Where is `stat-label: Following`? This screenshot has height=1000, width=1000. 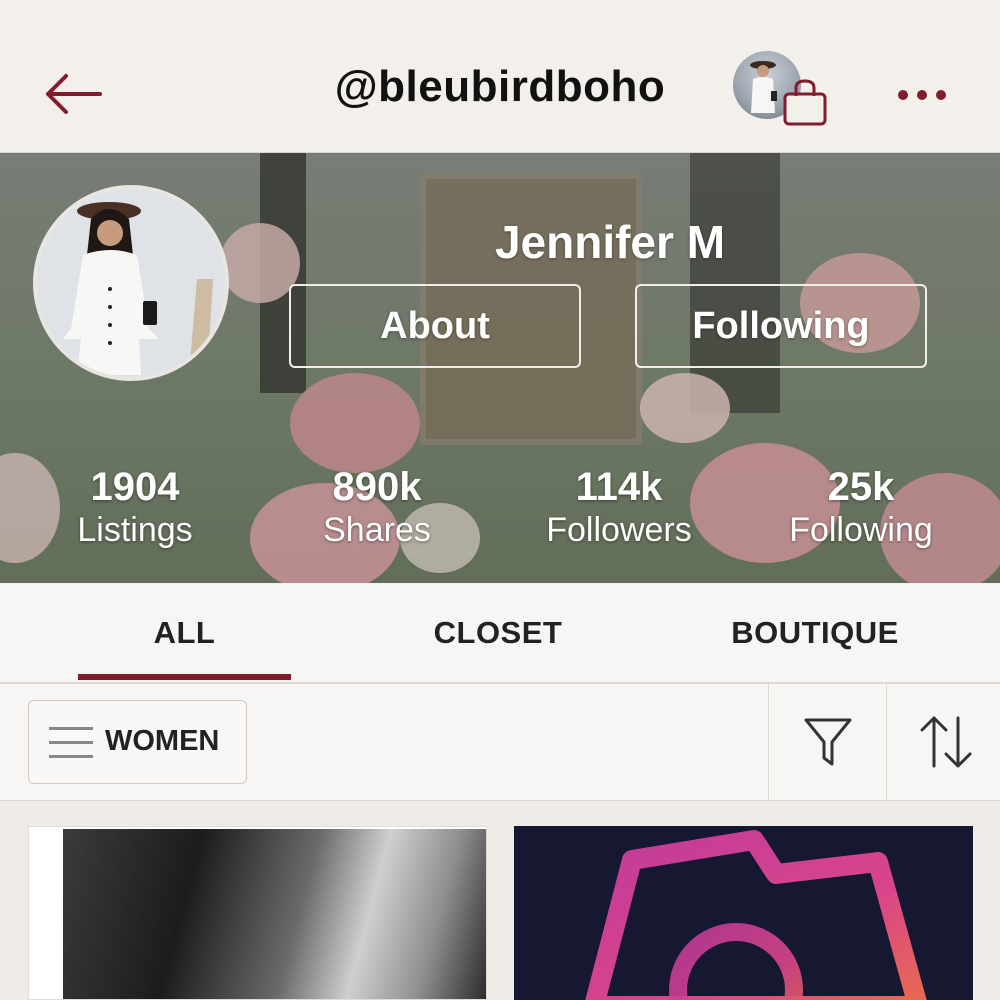 stat-label: Following is located at coordinates (861, 530).